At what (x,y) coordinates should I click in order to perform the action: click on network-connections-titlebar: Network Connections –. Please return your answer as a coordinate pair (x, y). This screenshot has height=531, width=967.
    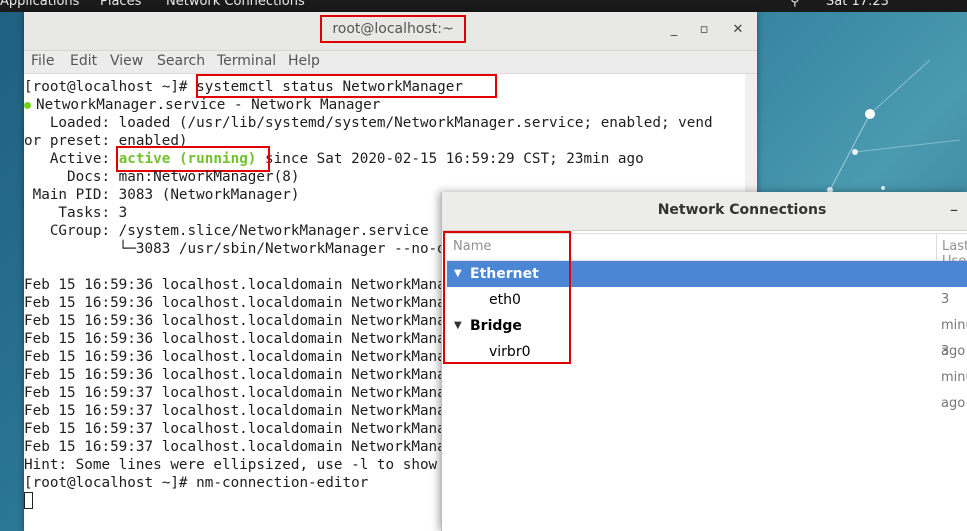
    Looking at the image, I should click on (704, 211).